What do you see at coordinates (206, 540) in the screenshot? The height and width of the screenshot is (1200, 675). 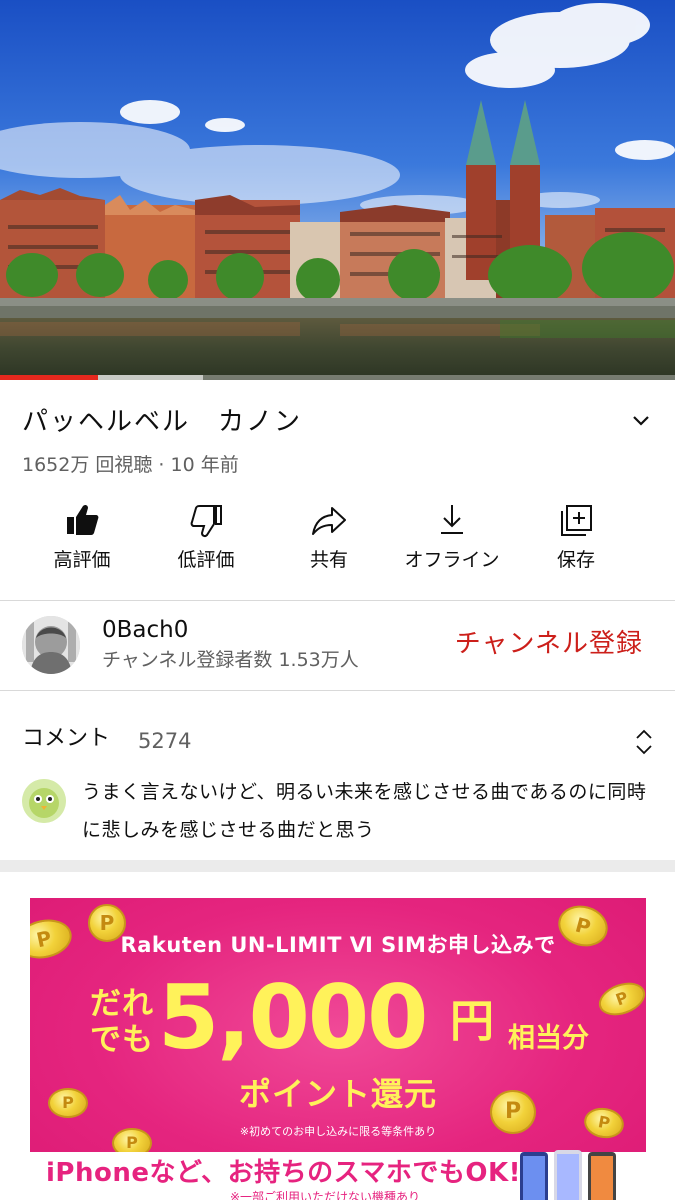 I see `dislike-button: 低評価` at bounding box center [206, 540].